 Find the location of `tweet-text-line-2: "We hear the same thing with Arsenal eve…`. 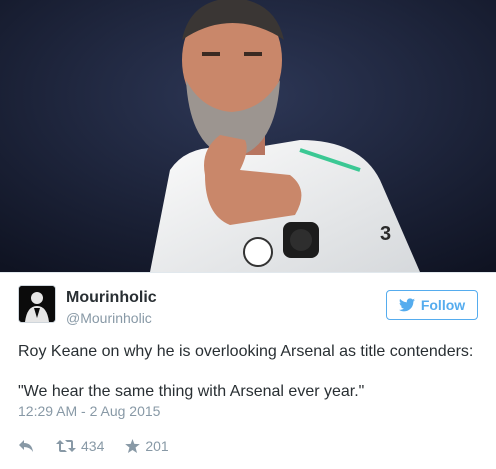

tweet-text-line-2: "We hear the same thing with Arsenal eve… is located at coordinates (191, 391).